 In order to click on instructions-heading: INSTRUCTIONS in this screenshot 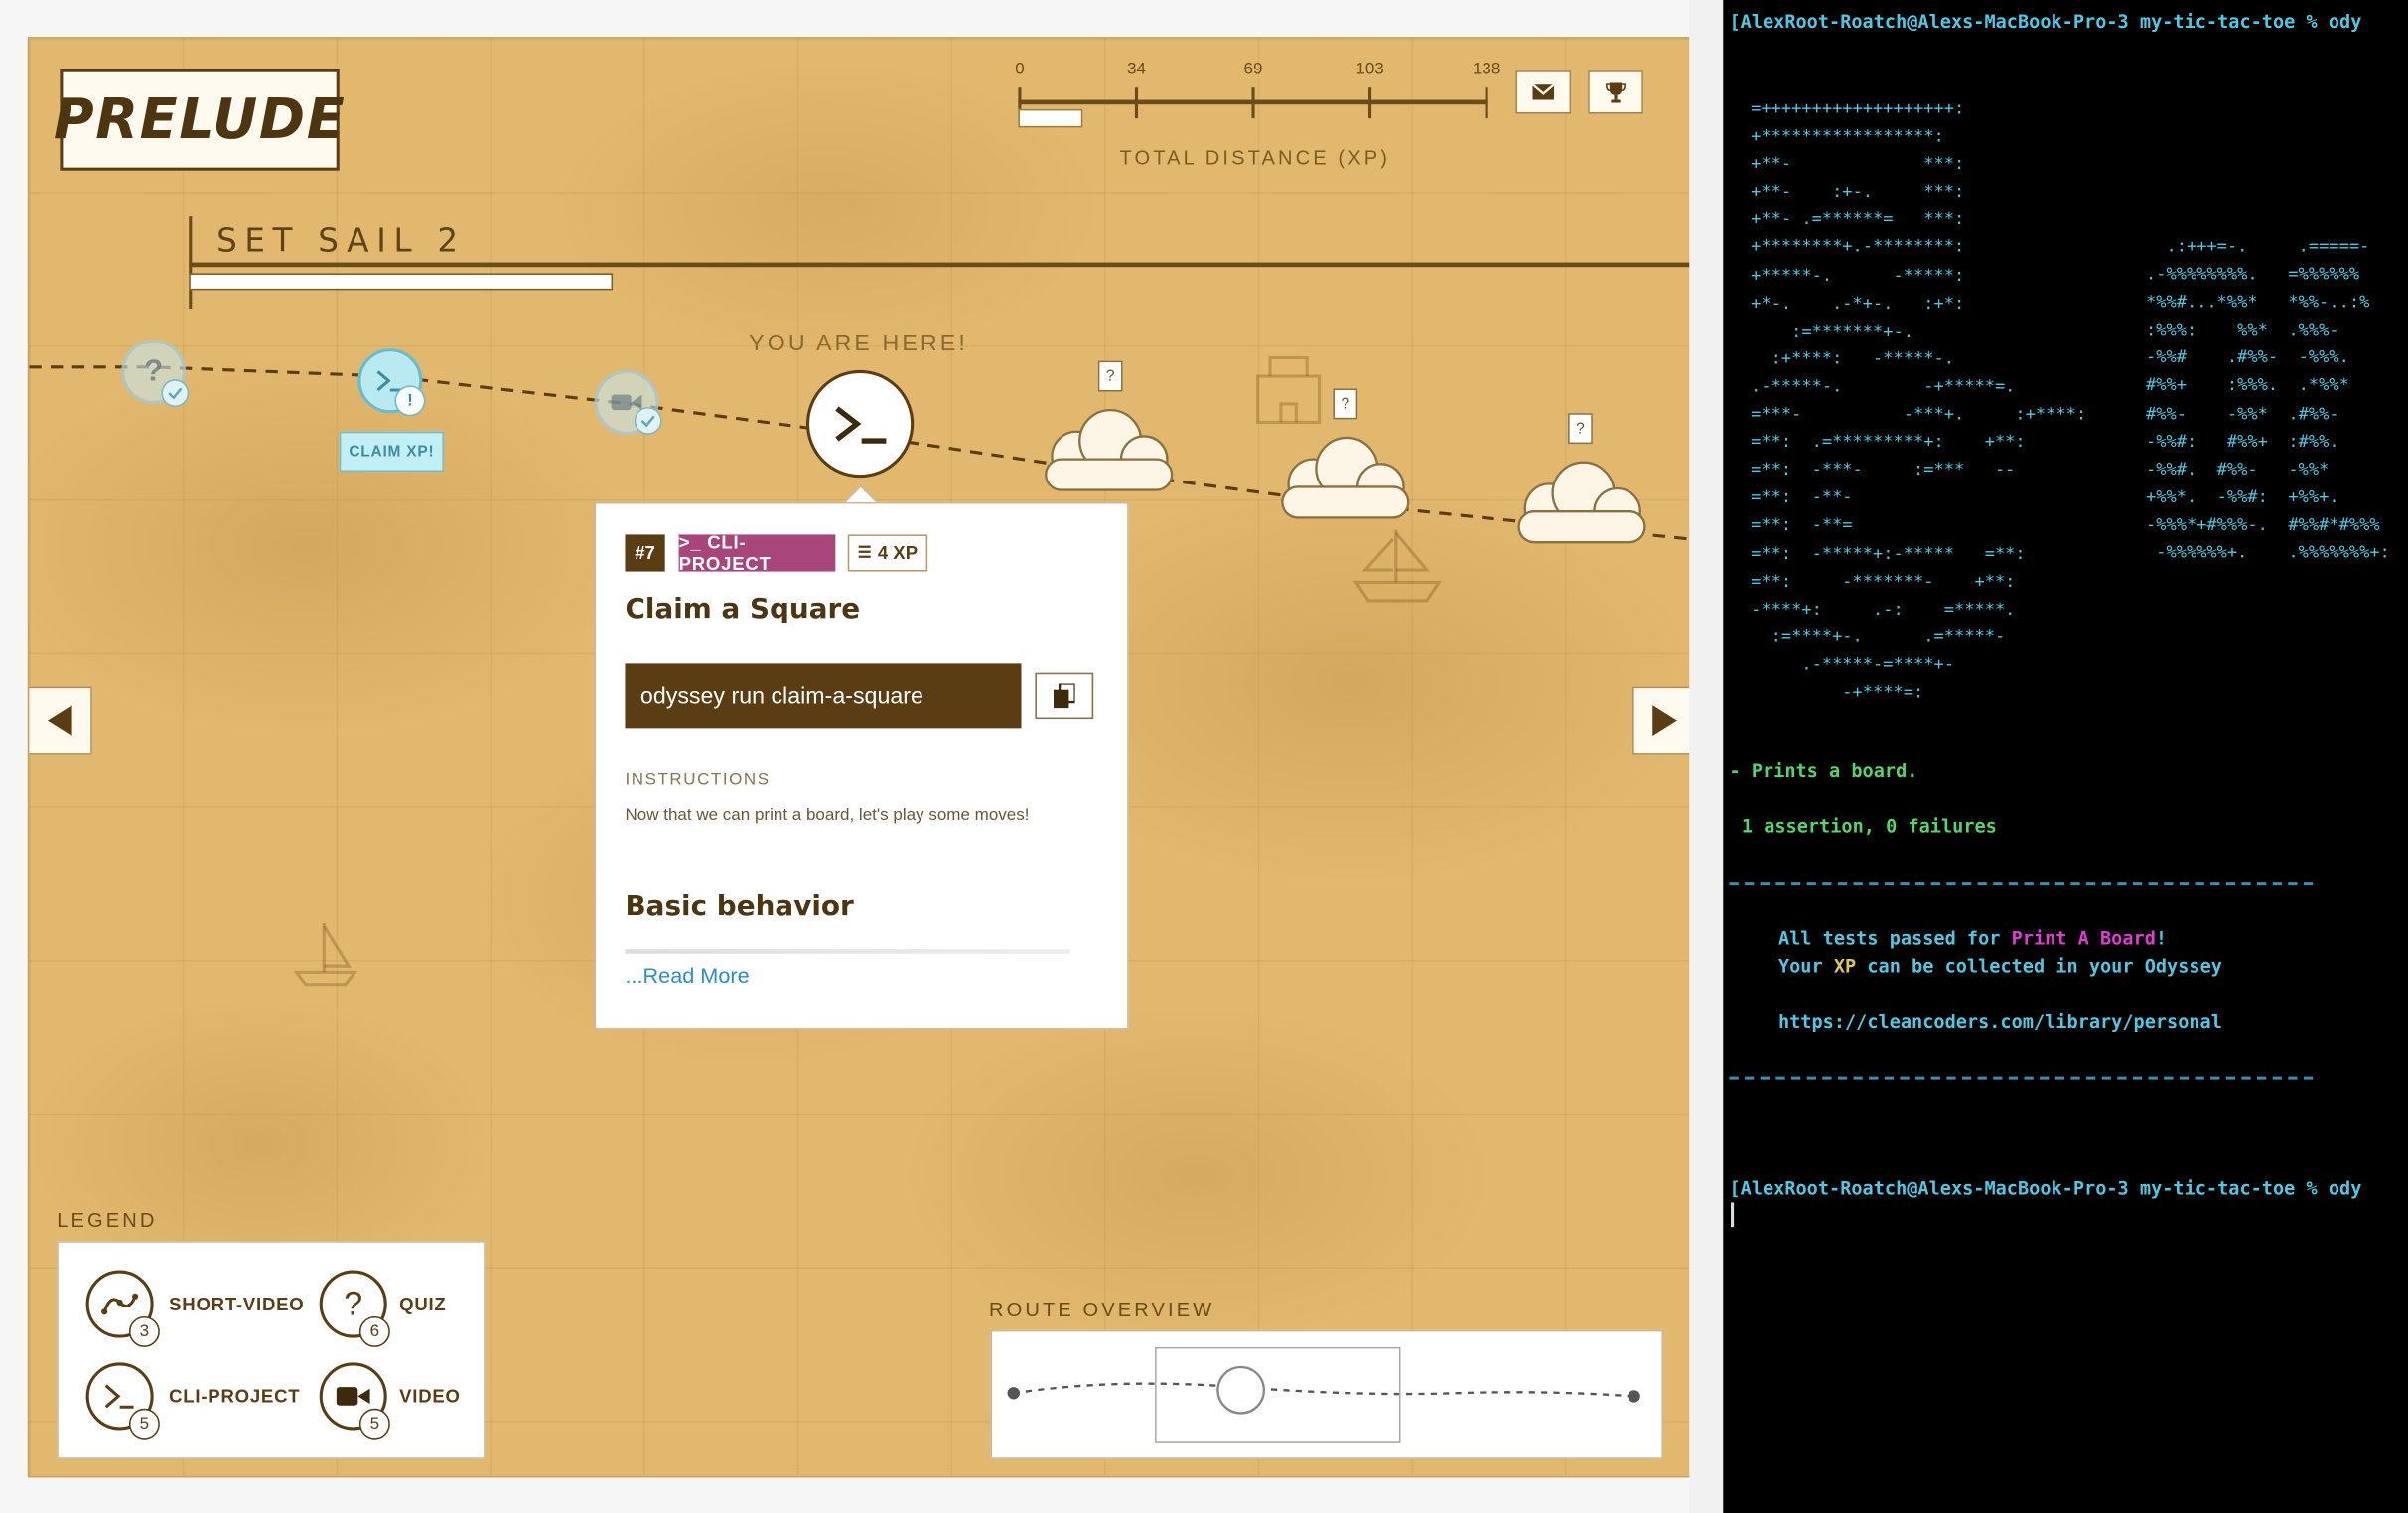, I will do `click(698, 780)`.